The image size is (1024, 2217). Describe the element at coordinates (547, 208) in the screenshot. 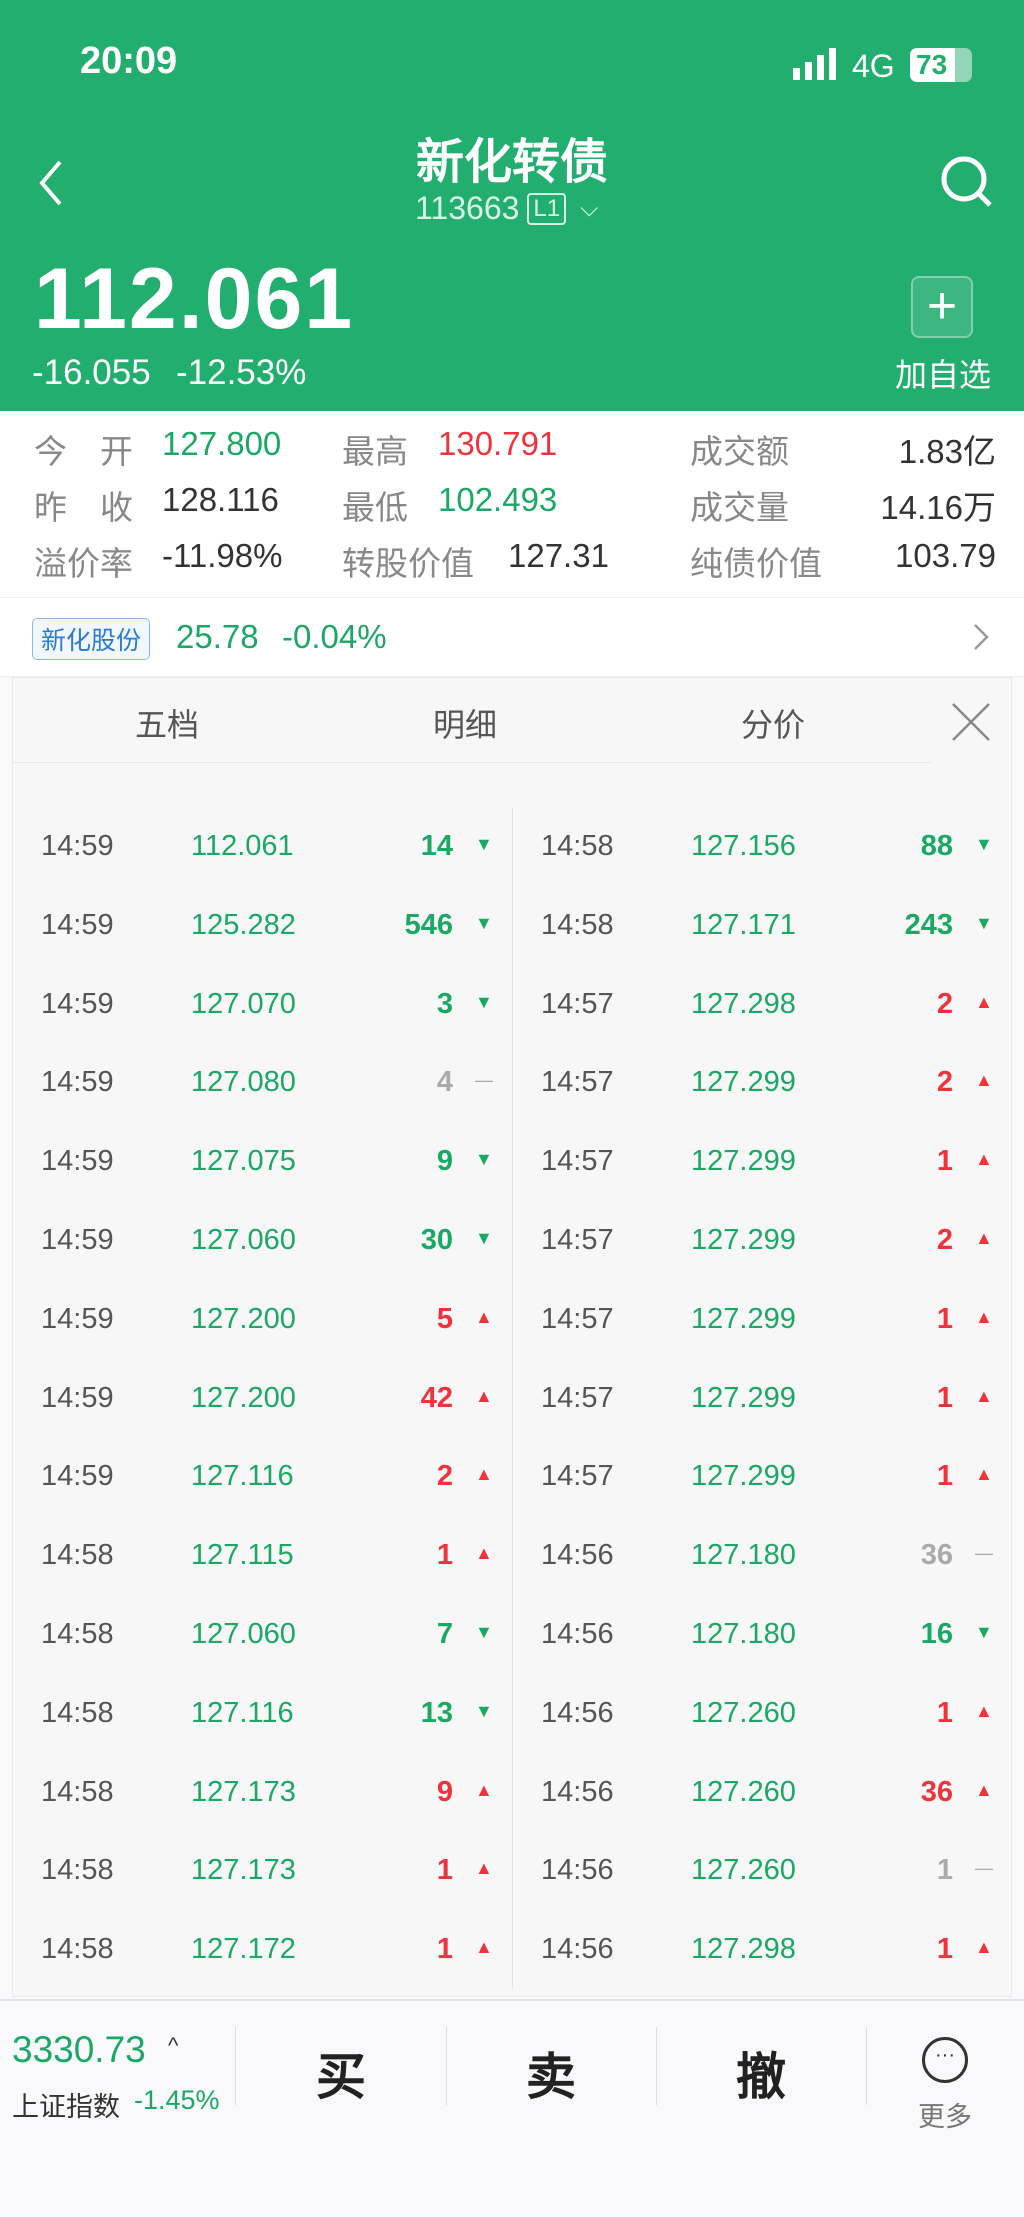

I see `level-badge: L1` at that location.